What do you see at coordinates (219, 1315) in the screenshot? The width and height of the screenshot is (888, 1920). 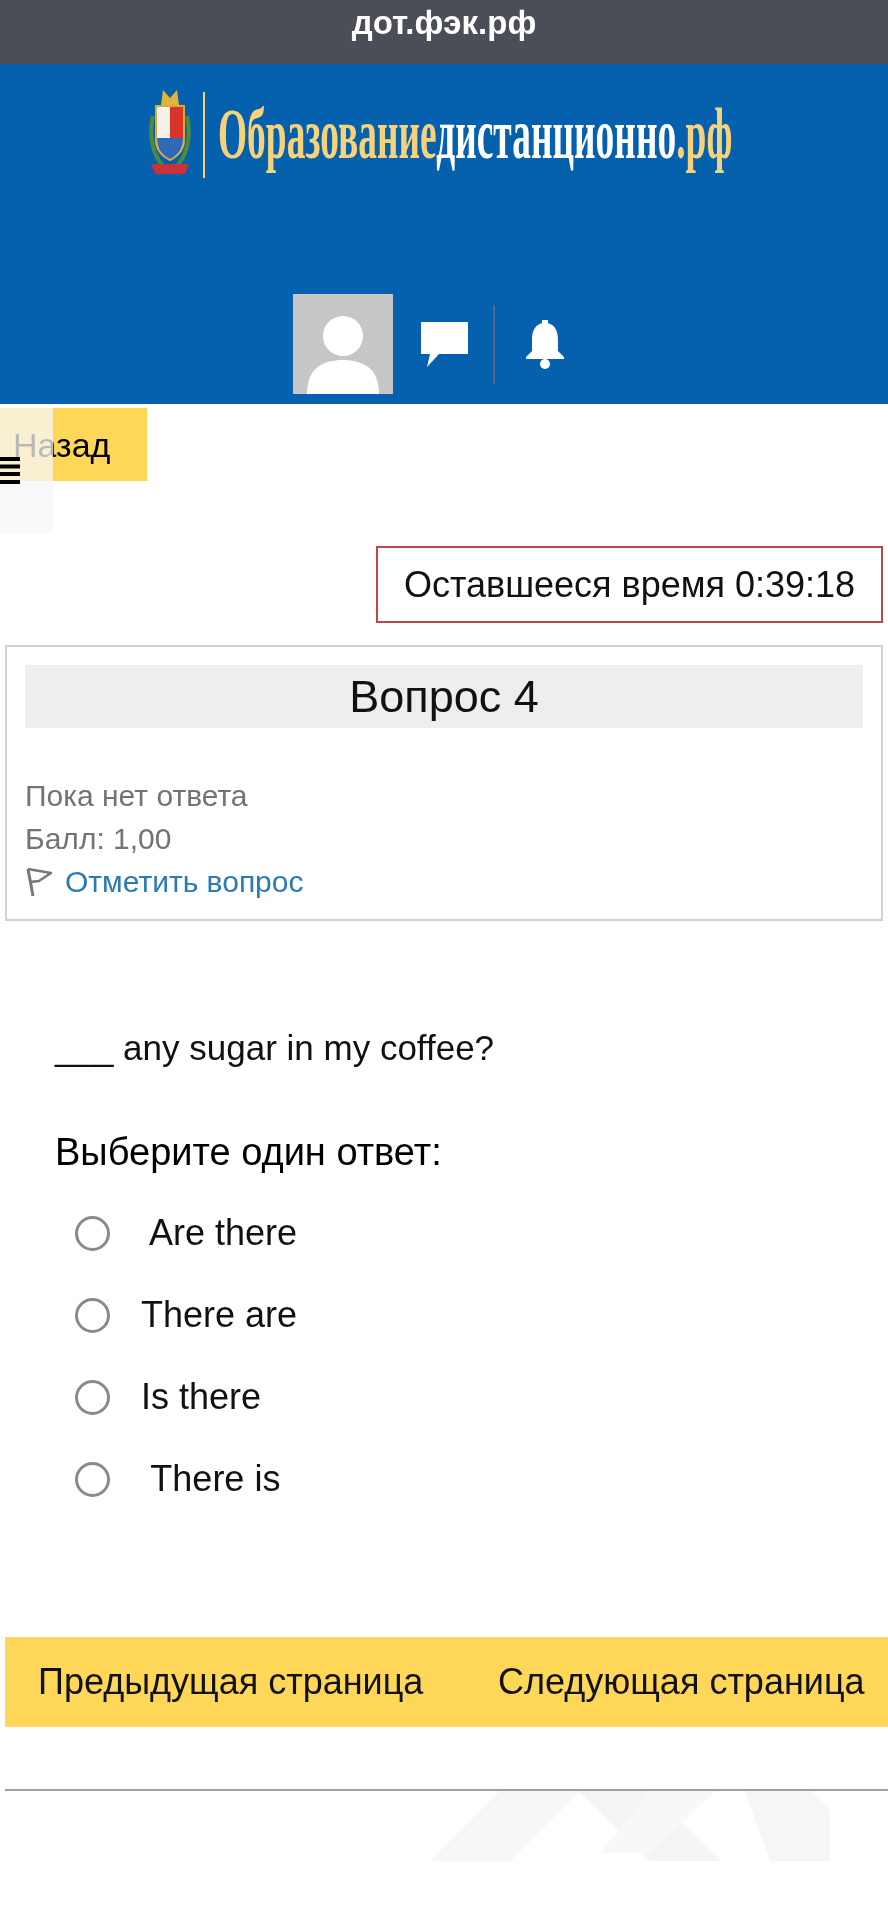 I see `option-label: There are` at bounding box center [219, 1315].